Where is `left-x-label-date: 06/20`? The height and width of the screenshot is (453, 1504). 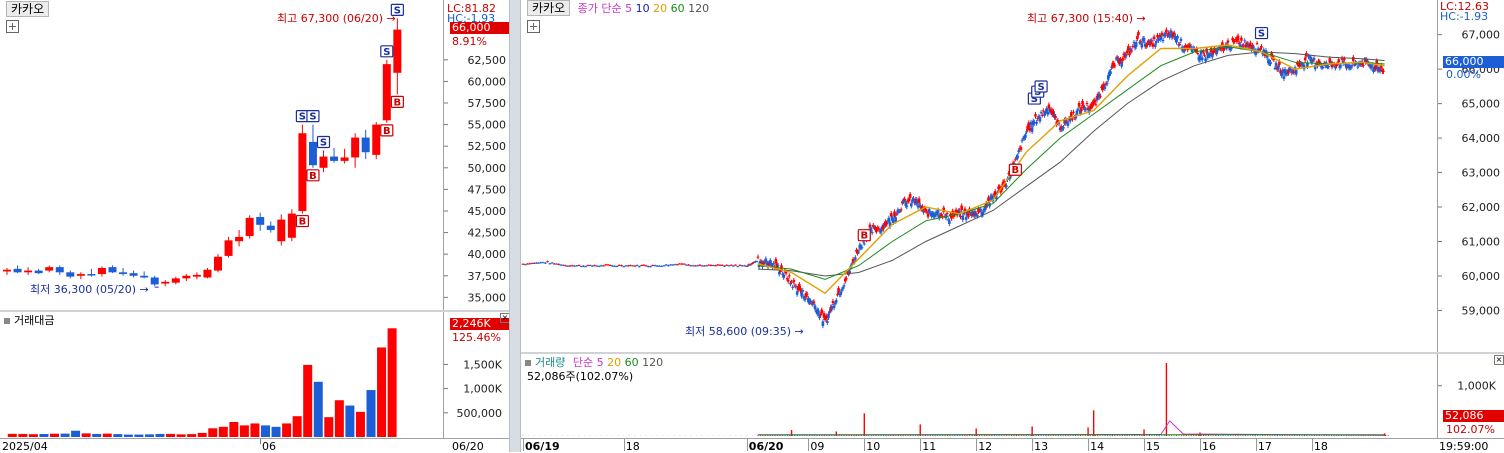 left-x-label-date: 06/20 is located at coordinates (468, 446).